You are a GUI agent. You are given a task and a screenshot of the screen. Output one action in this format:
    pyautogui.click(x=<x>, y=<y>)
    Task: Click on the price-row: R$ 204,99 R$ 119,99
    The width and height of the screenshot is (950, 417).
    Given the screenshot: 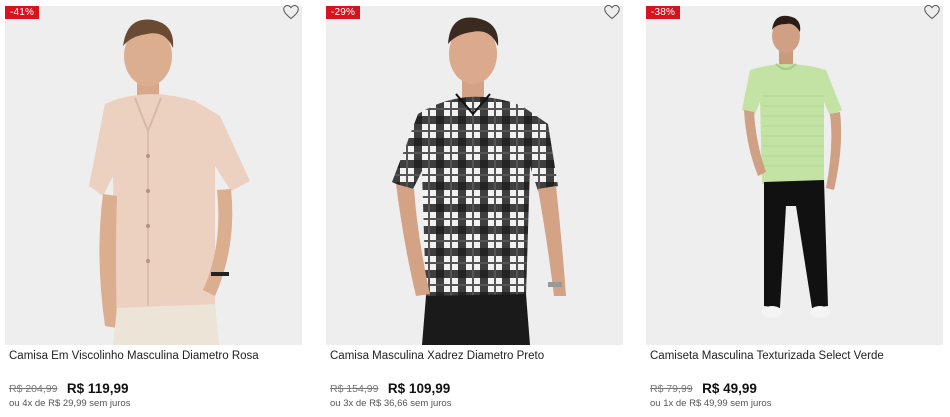 What is the action you would take?
    pyautogui.click(x=68, y=389)
    